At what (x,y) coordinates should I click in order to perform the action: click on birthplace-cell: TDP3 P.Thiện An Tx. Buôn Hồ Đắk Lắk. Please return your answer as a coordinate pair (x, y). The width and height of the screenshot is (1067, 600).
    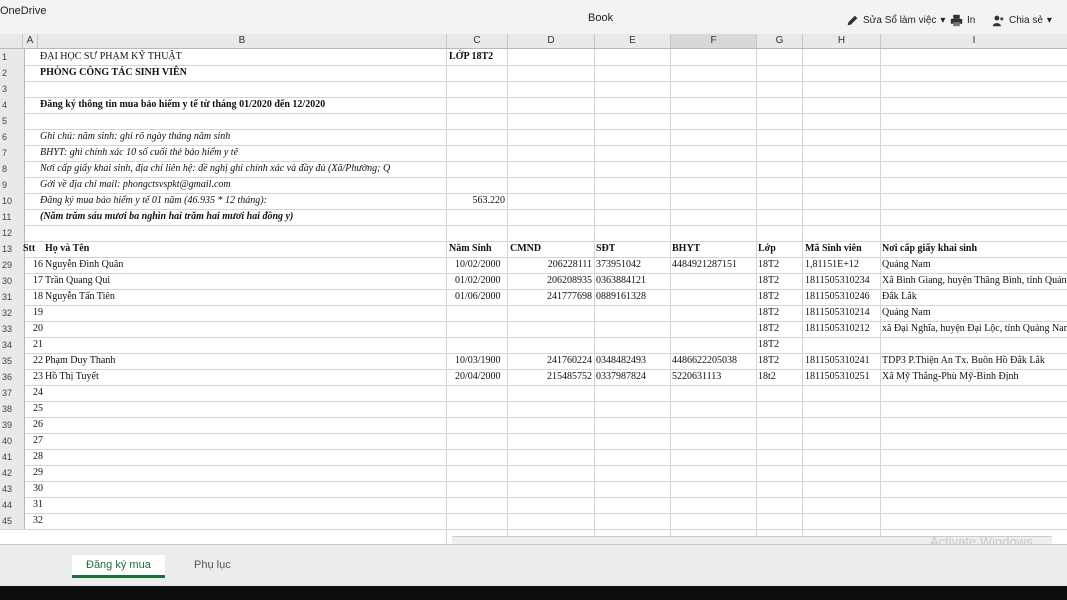
    Looking at the image, I should click on (974, 361).